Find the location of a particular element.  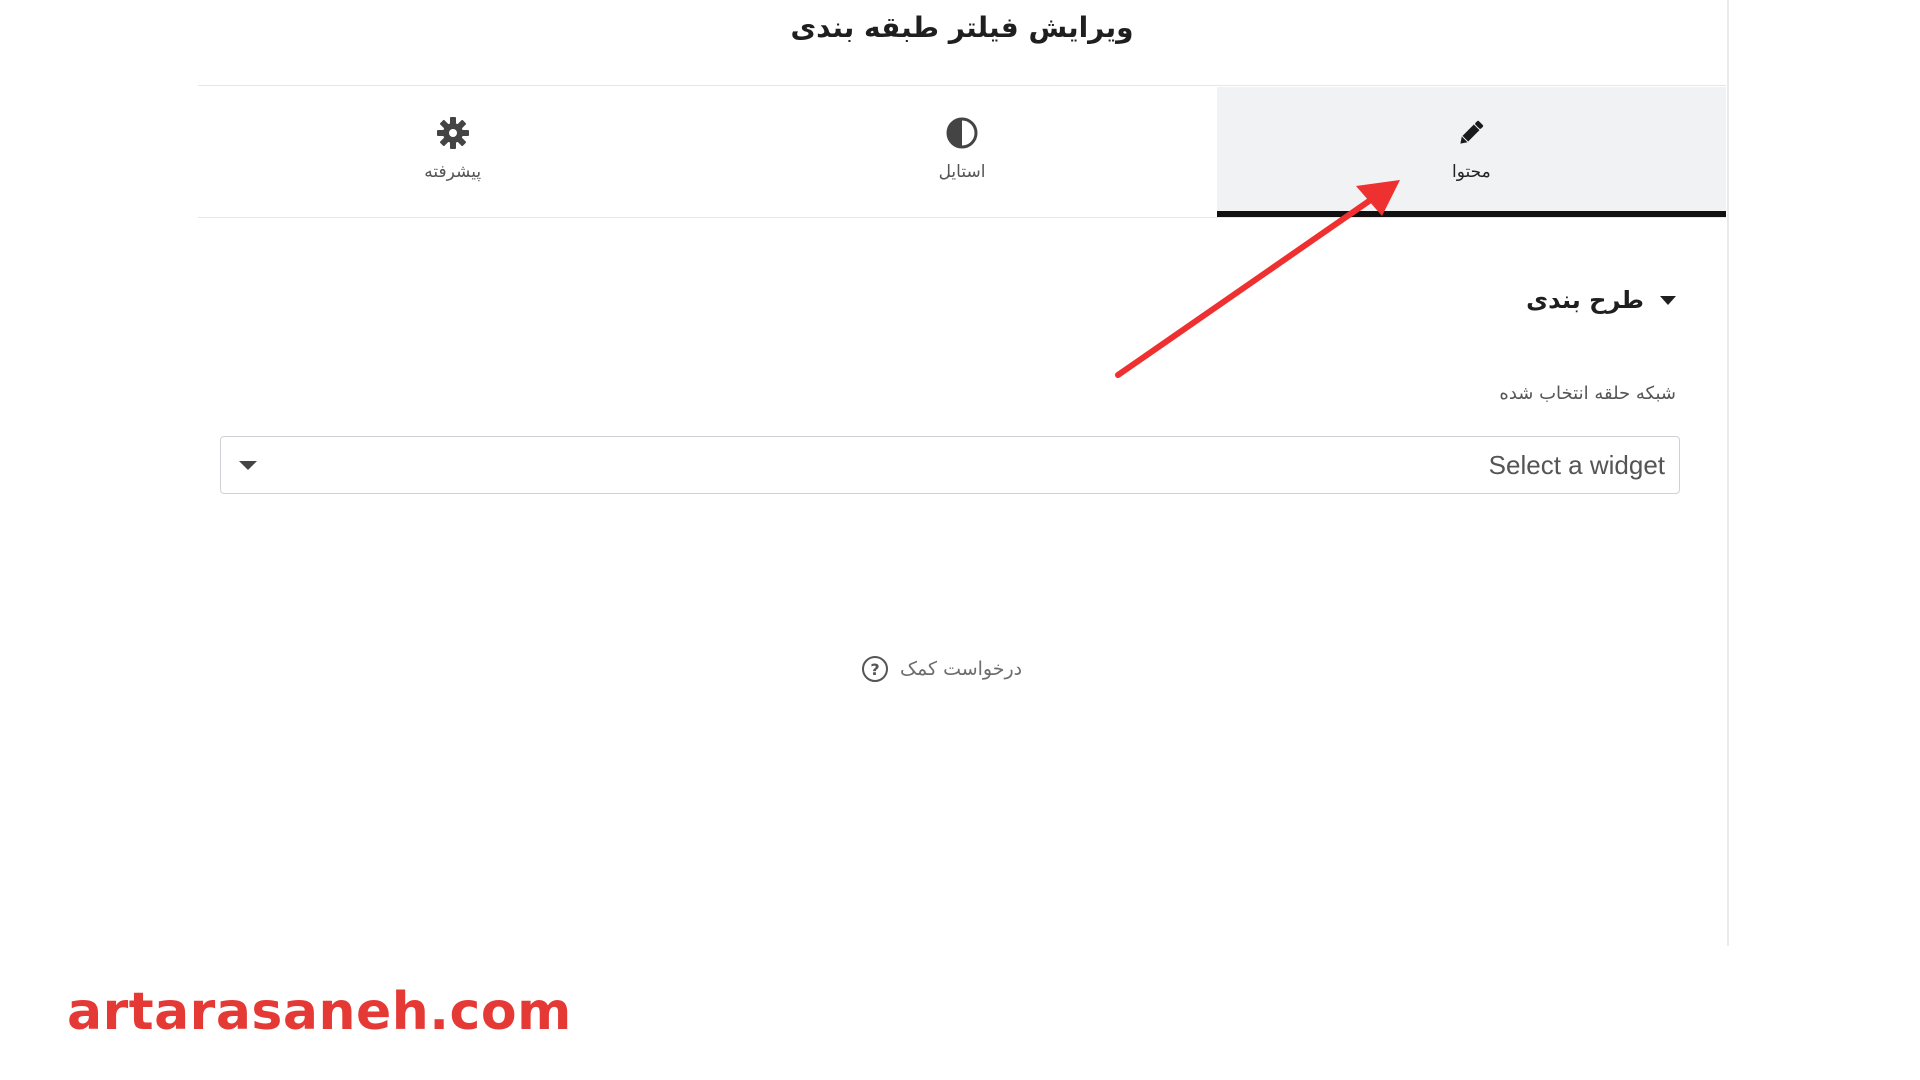

question-icon: ? is located at coordinates (875, 669).